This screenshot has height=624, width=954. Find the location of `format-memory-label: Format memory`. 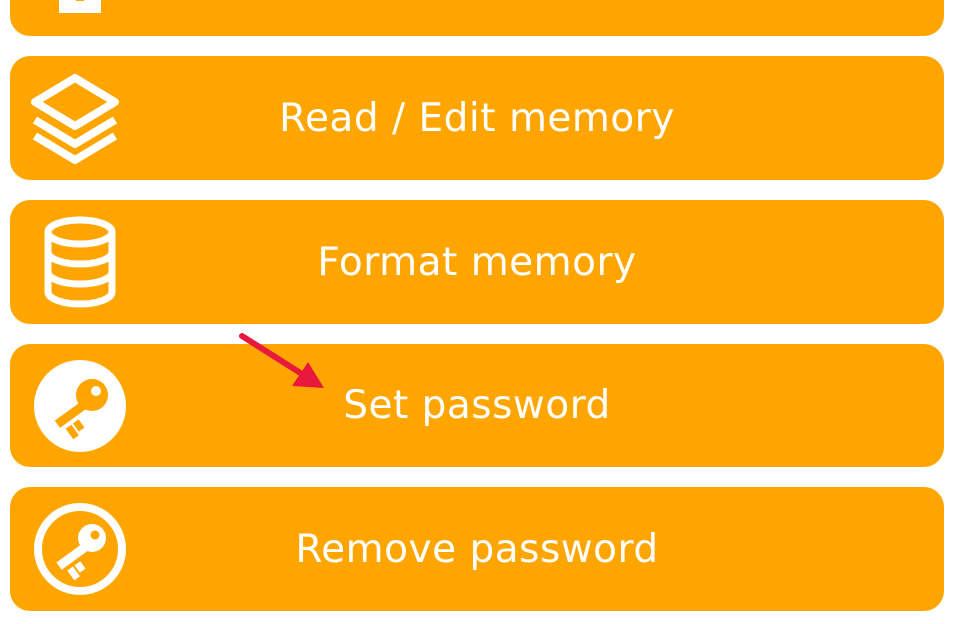

format-memory-label: Format memory is located at coordinates (477, 262).